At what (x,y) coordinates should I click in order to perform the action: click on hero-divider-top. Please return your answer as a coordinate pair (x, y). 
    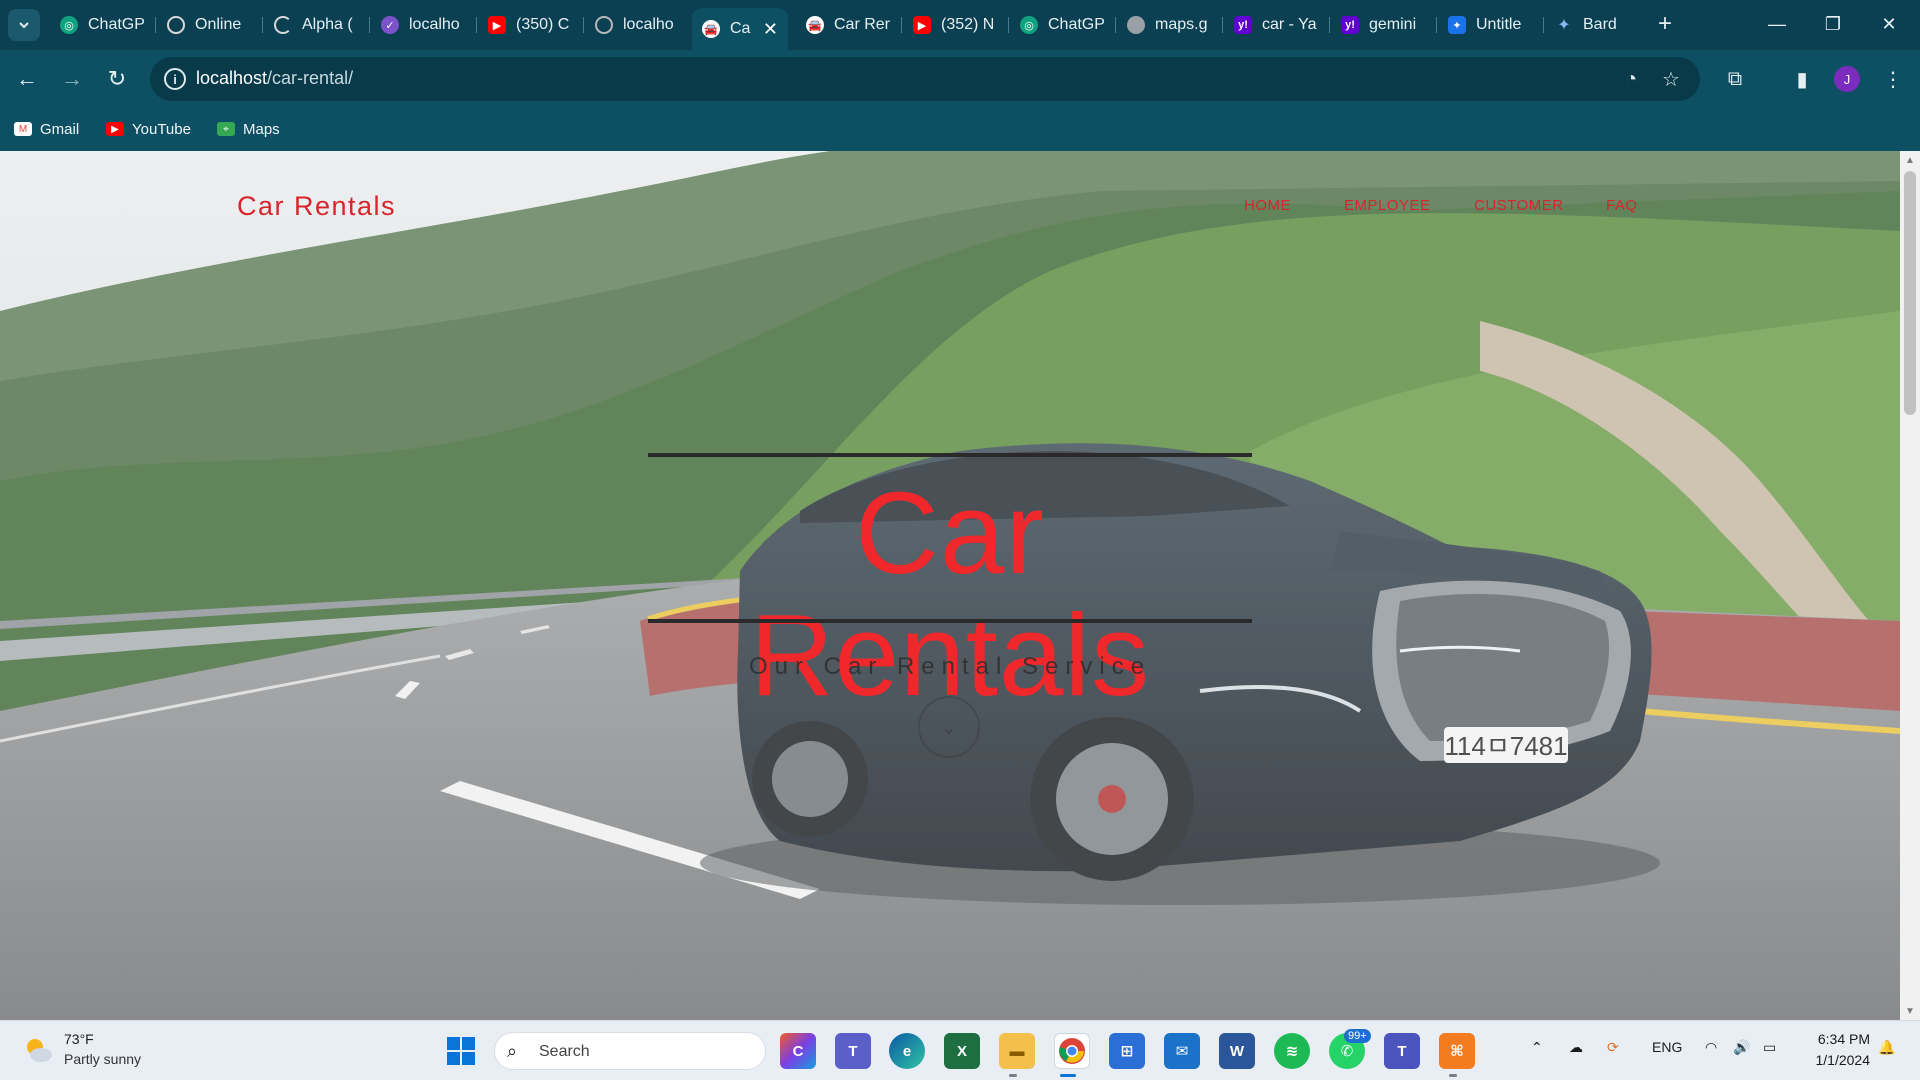
    Looking at the image, I should click on (950, 455).